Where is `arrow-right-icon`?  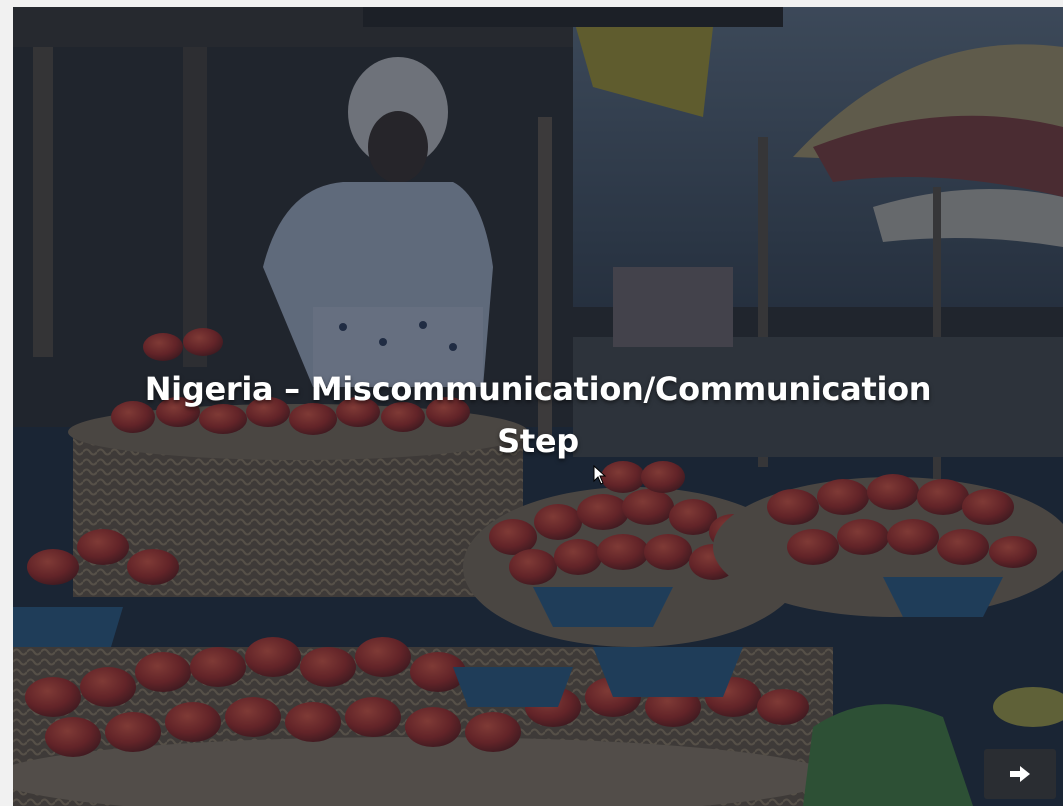
arrow-right-icon is located at coordinates (1020, 774).